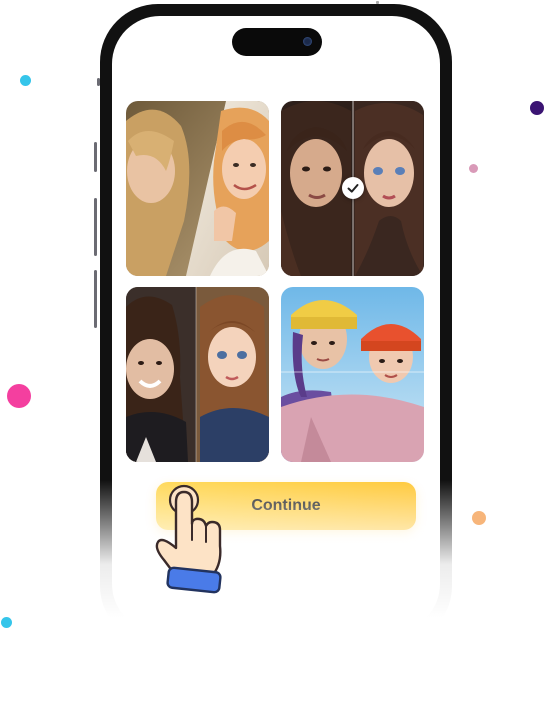 Image resolution: width=544 pixels, height=702 pixels. Describe the element at coordinates (95, 299) in the screenshot. I see `phone-side-extra` at that location.